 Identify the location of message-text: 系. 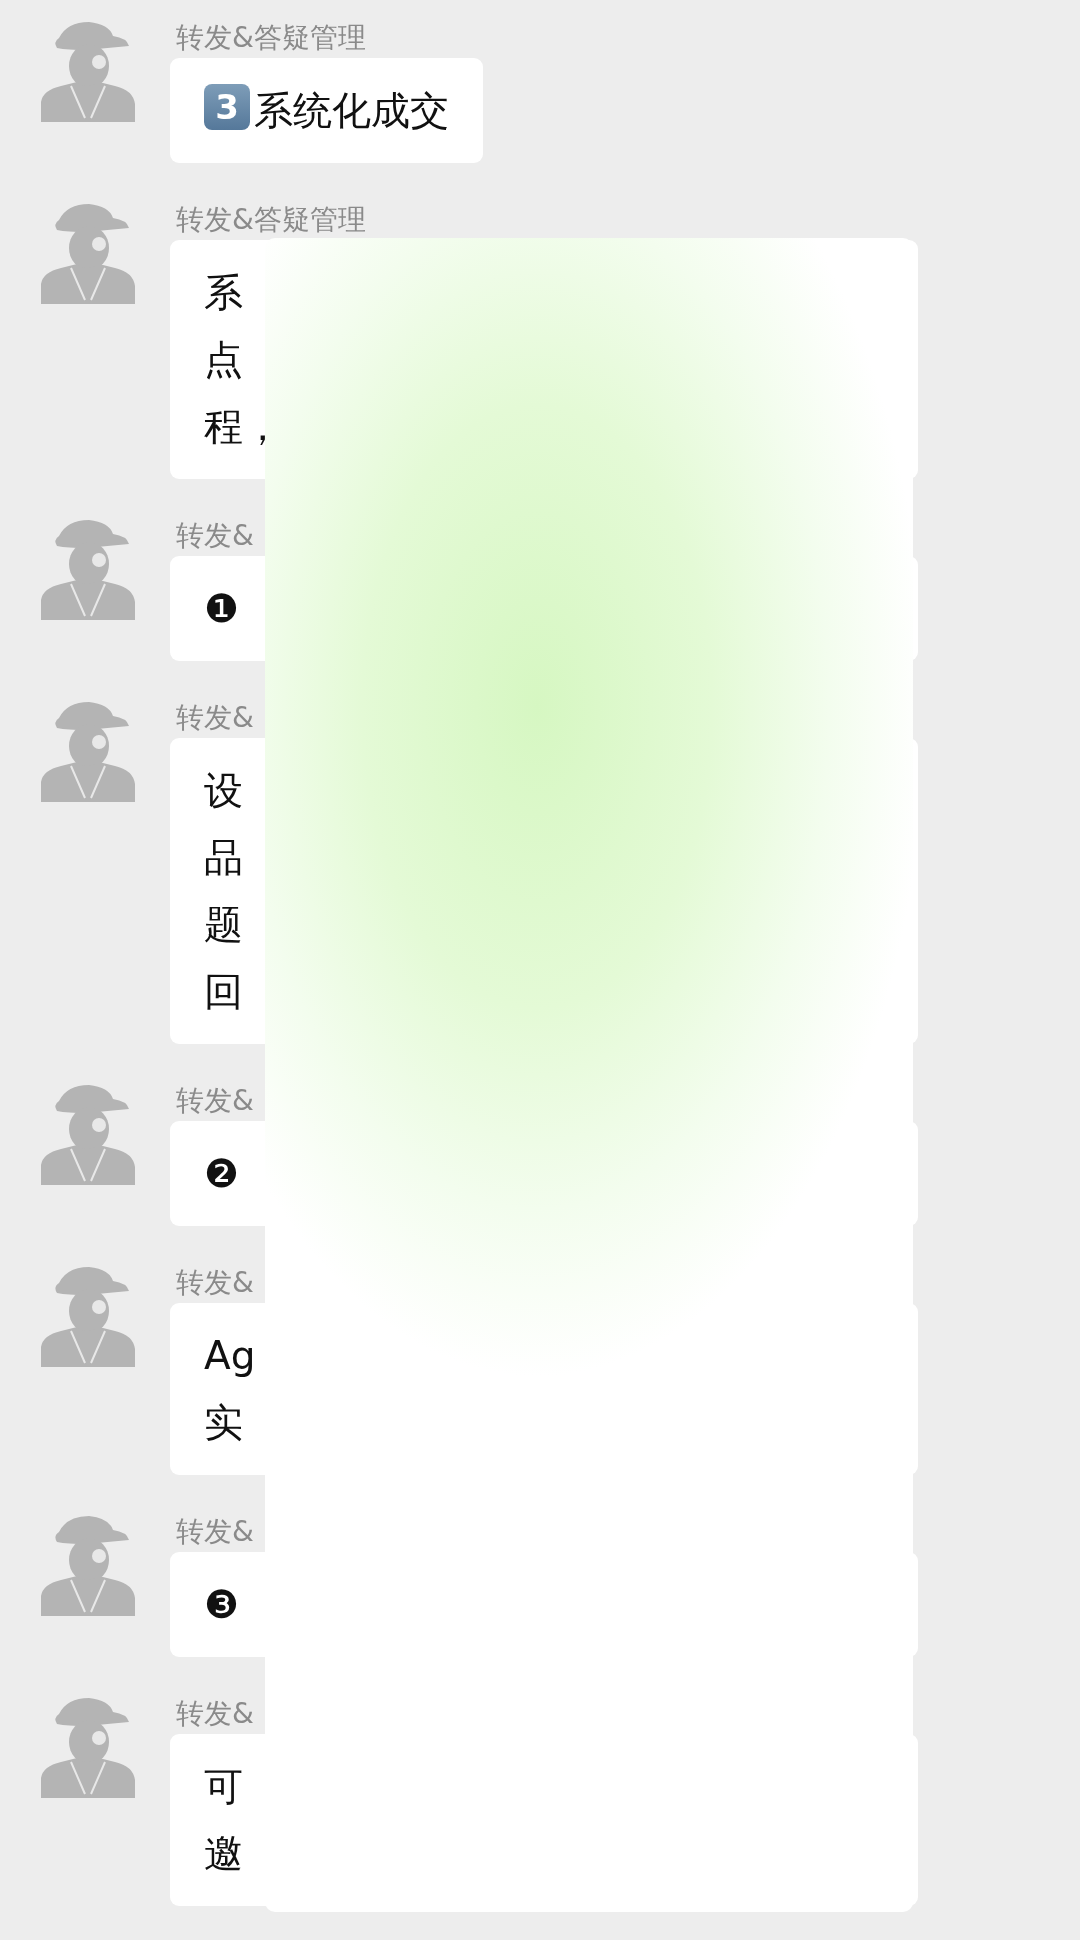
(224, 293).